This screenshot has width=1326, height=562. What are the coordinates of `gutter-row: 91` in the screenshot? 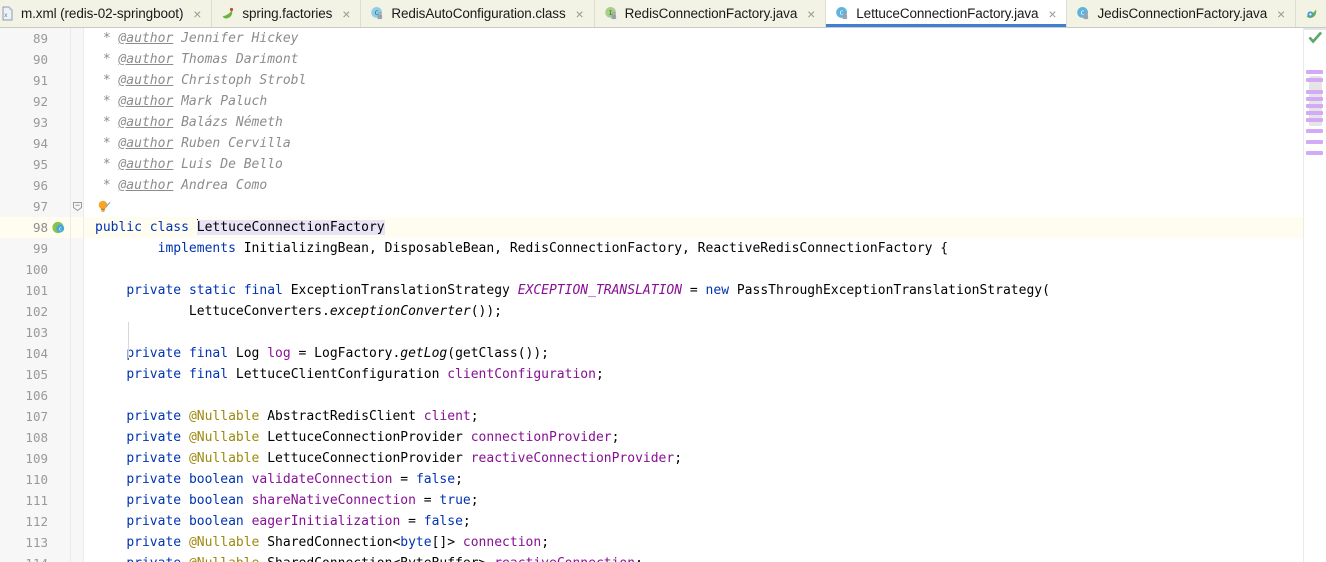 It's located at (35, 80).